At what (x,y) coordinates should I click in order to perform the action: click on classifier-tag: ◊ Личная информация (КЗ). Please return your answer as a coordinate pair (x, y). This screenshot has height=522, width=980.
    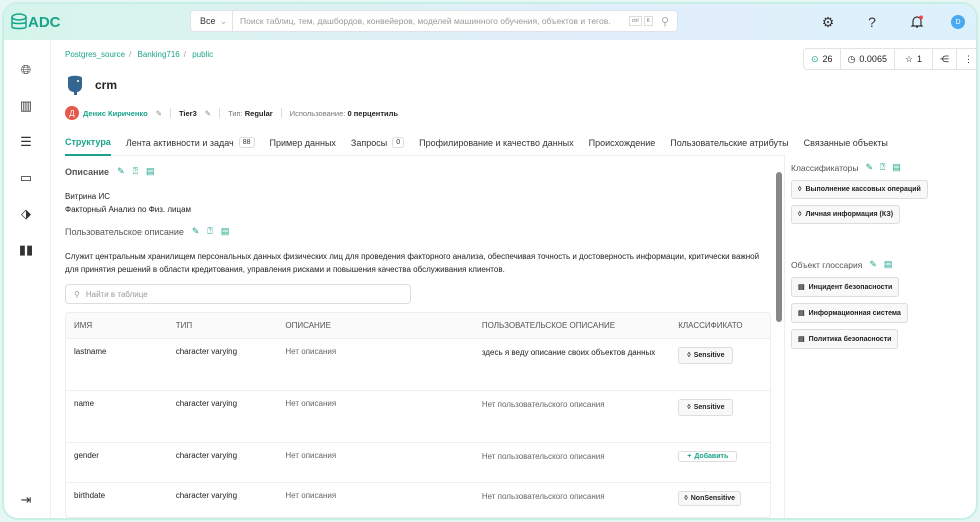
    Looking at the image, I should click on (846, 214).